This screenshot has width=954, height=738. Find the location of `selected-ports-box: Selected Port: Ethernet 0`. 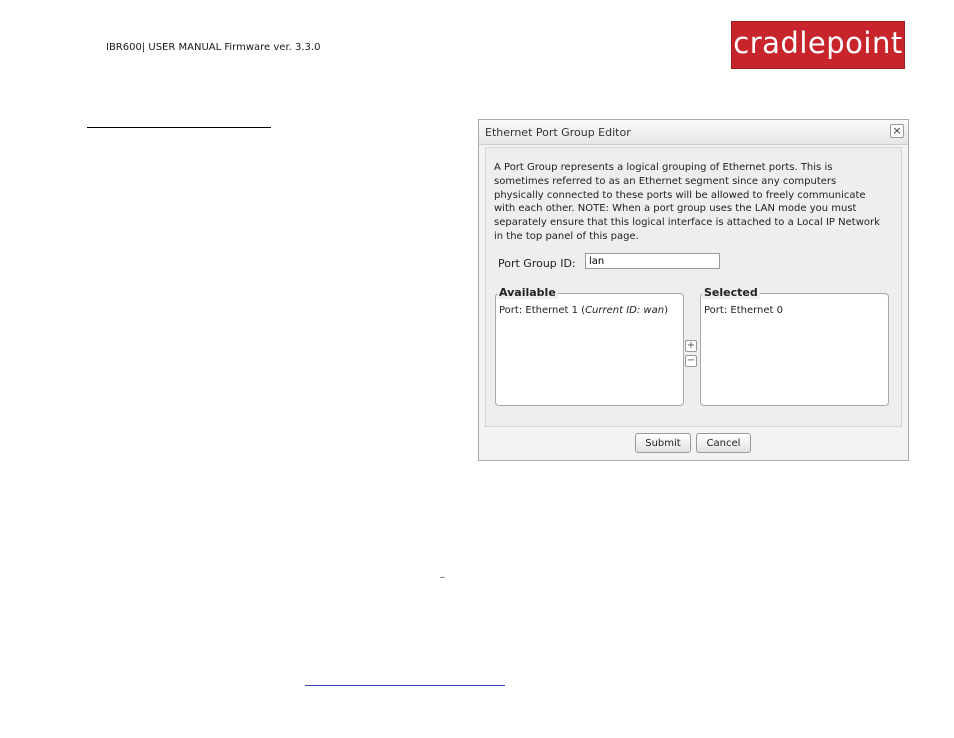

selected-ports-box: Selected Port: Ethernet 0 is located at coordinates (794, 346).